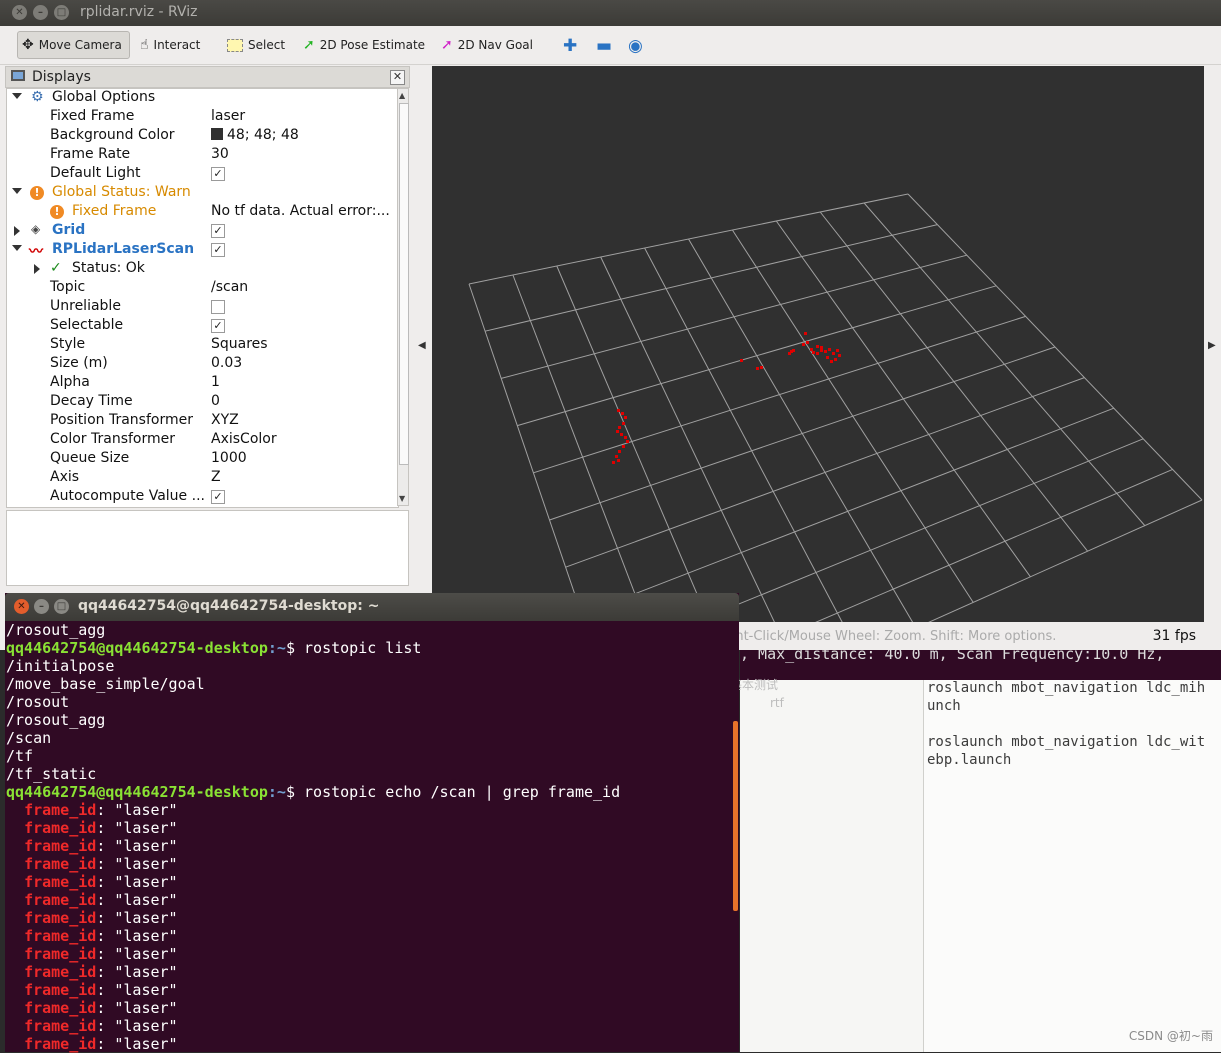 The image size is (1221, 1053). What do you see at coordinates (256, 45) in the screenshot?
I see `select-button: Select` at bounding box center [256, 45].